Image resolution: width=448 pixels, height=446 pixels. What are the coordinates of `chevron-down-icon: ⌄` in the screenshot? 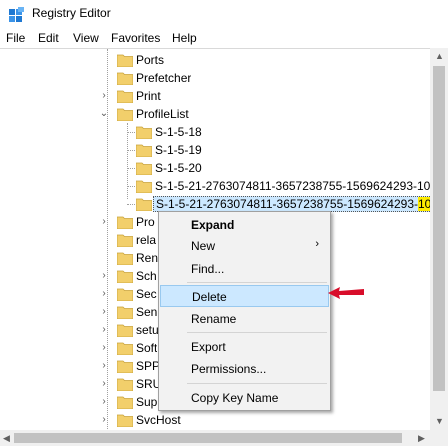 It's located at (104, 114).